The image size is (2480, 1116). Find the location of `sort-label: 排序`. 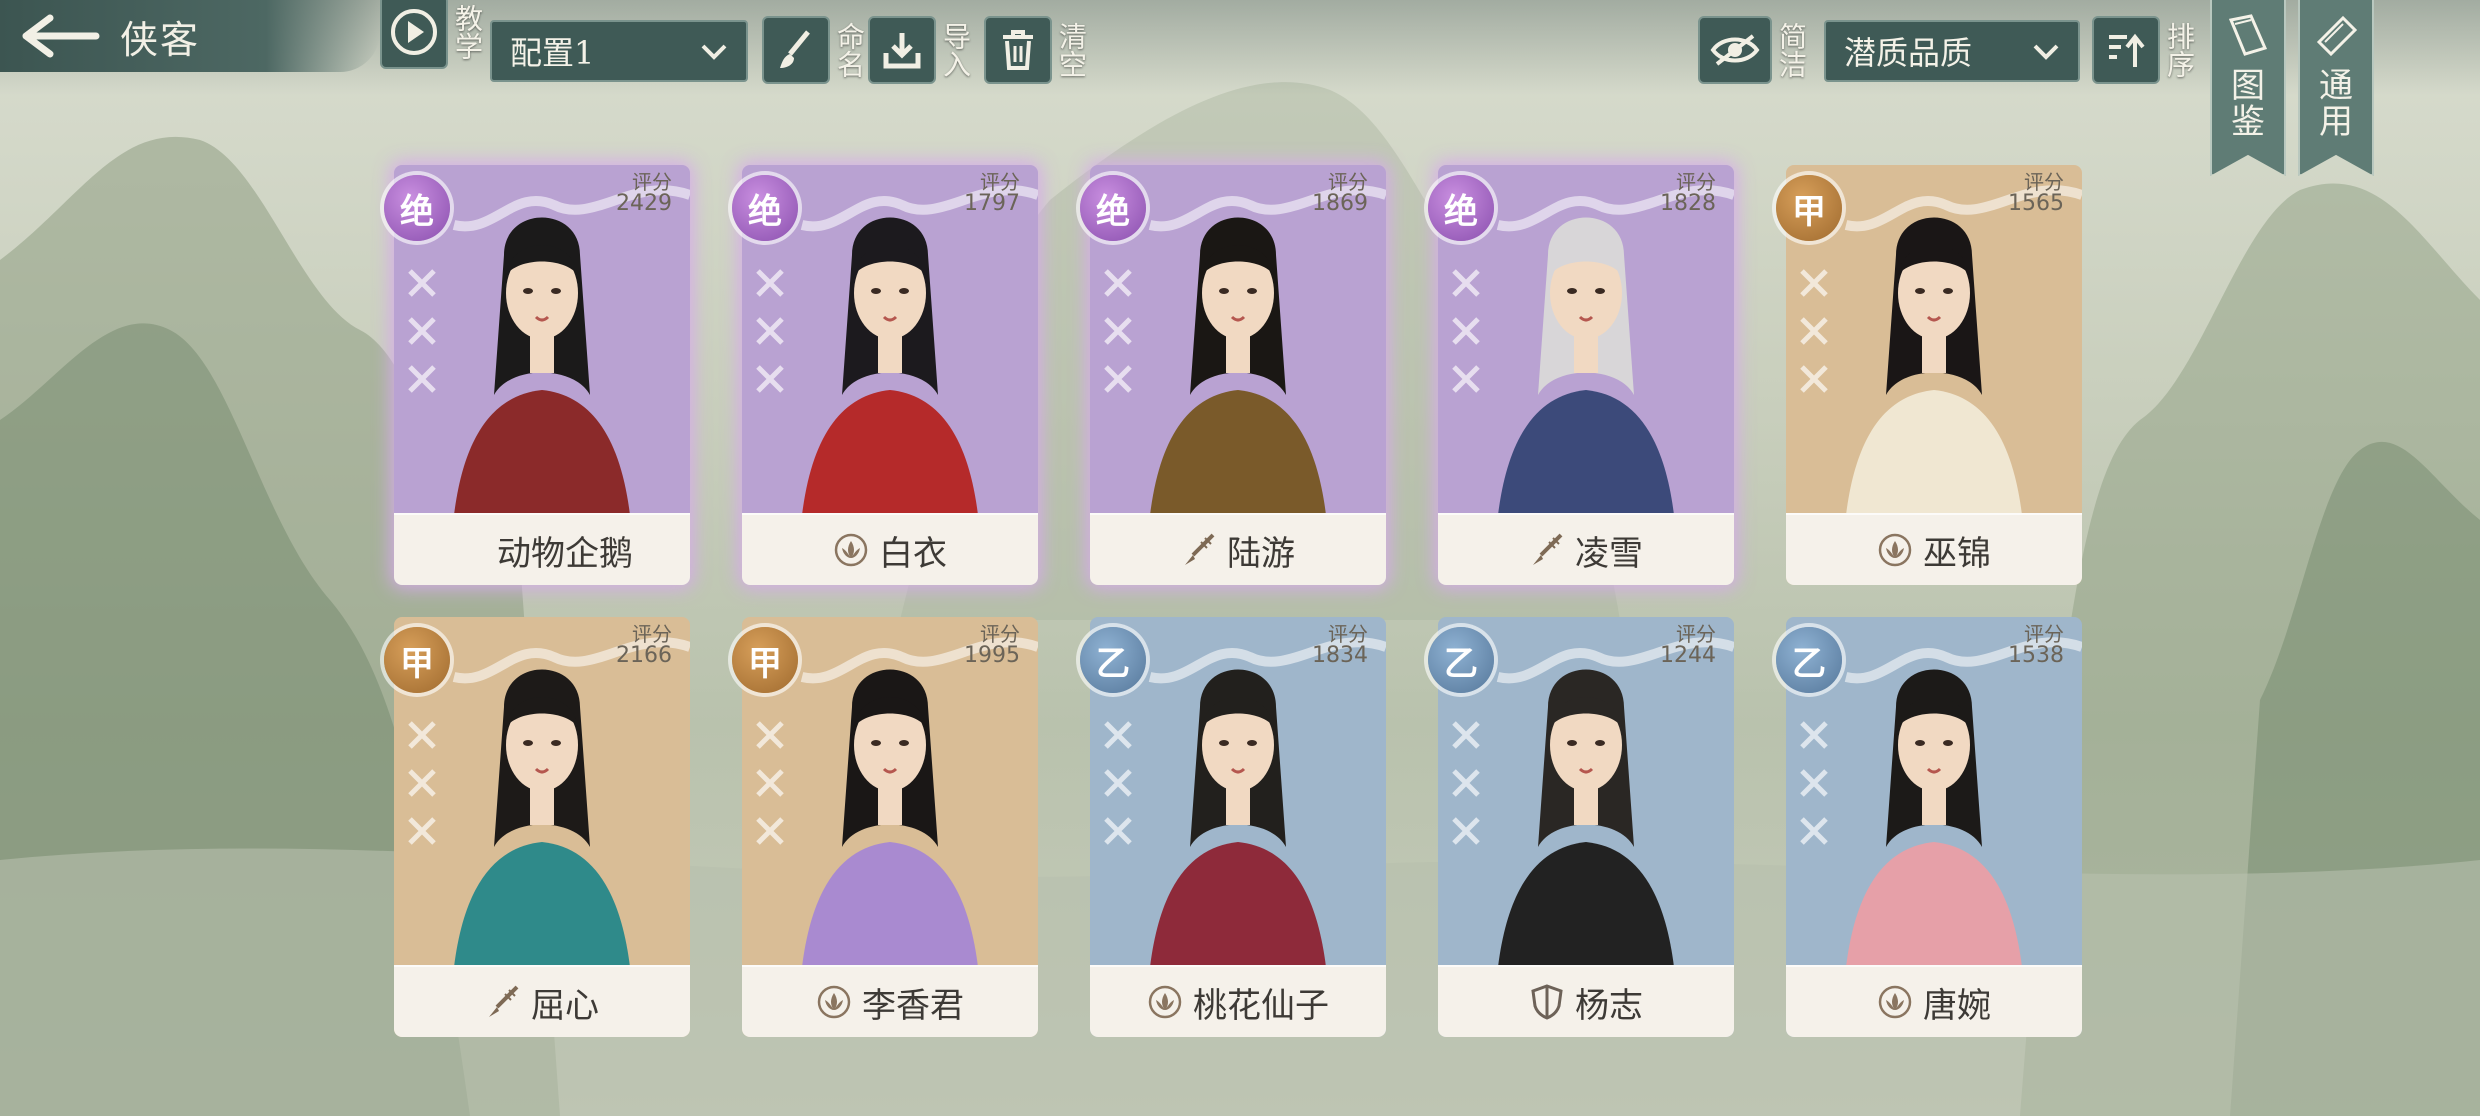

sort-label: 排序 is located at coordinates (2179, 50).